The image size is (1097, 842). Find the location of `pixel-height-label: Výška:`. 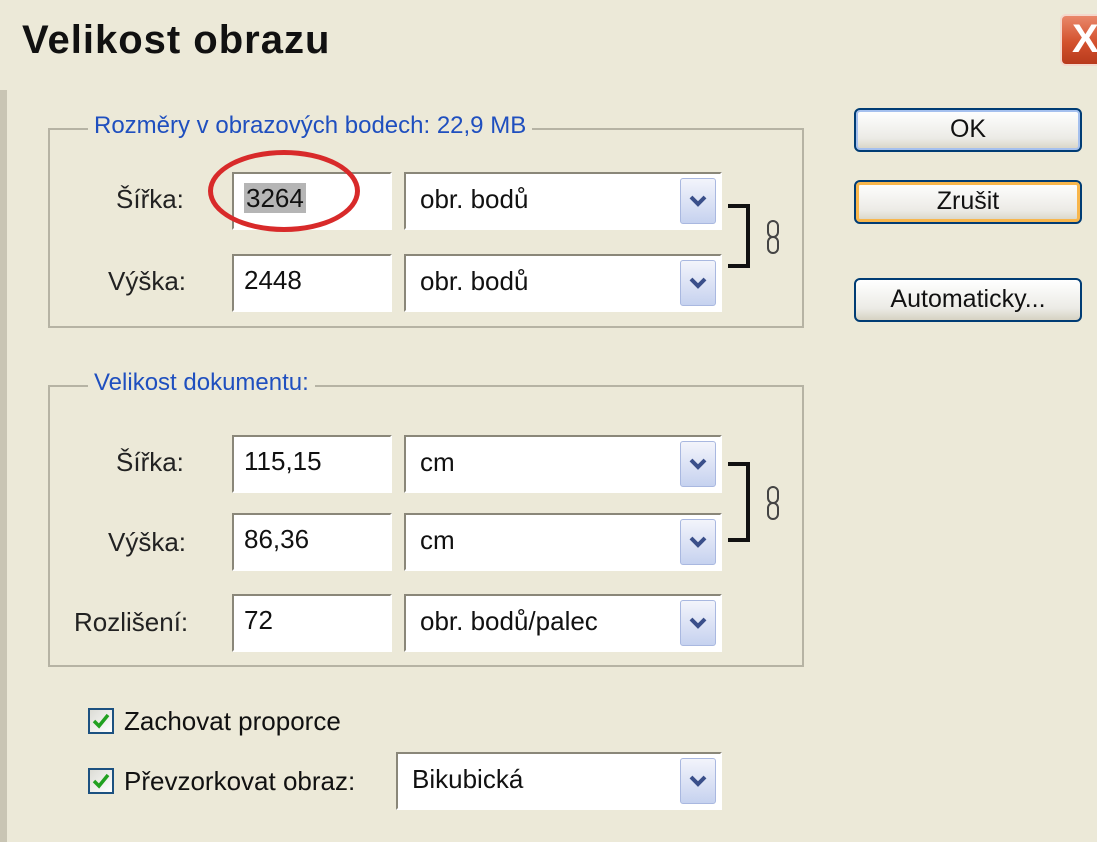

pixel-height-label: Výška: is located at coordinates (147, 281).